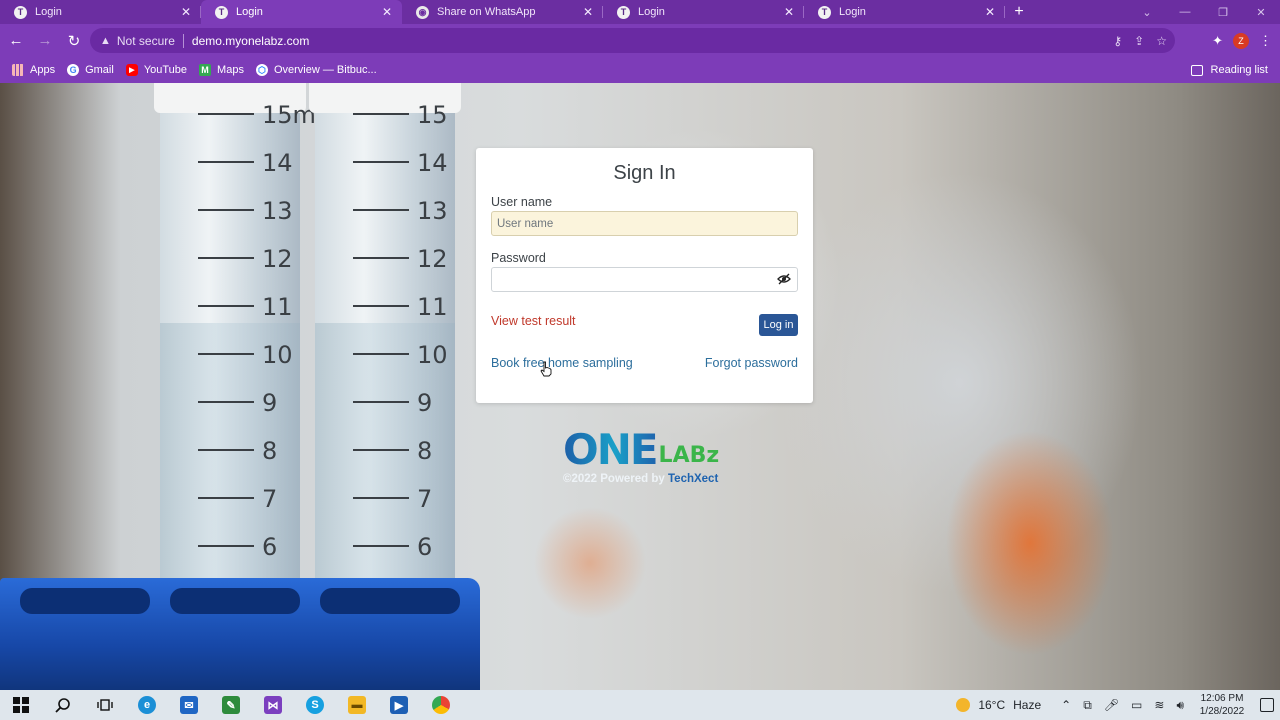 Image resolution: width=1280 pixels, height=720 pixels. I want to click on volume-icon: 🔊︎, so click(1180, 705).